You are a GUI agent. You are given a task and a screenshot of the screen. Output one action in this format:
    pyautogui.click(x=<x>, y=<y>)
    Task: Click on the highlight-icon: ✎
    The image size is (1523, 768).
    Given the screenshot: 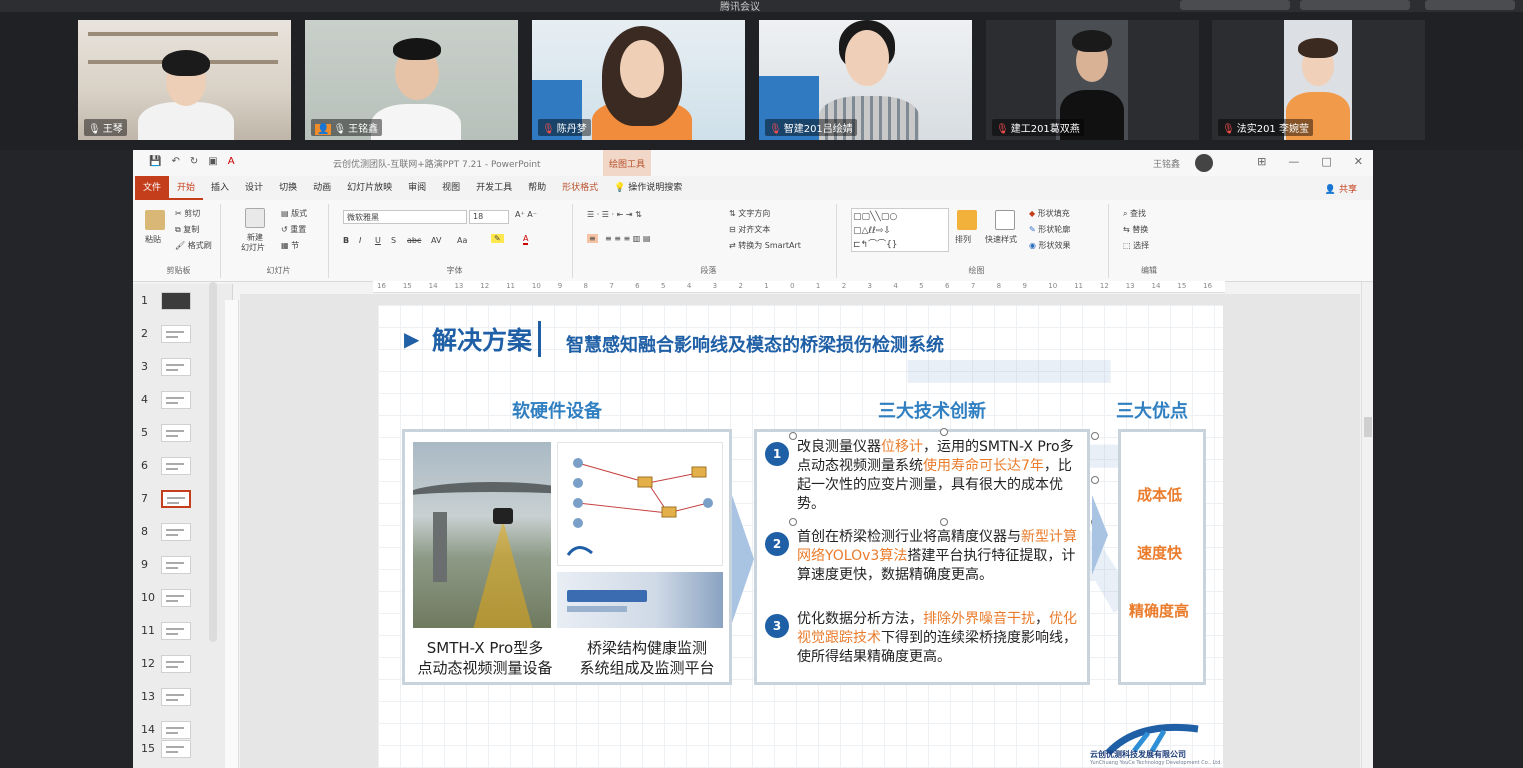 What is the action you would take?
    pyautogui.click(x=497, y=238)
    